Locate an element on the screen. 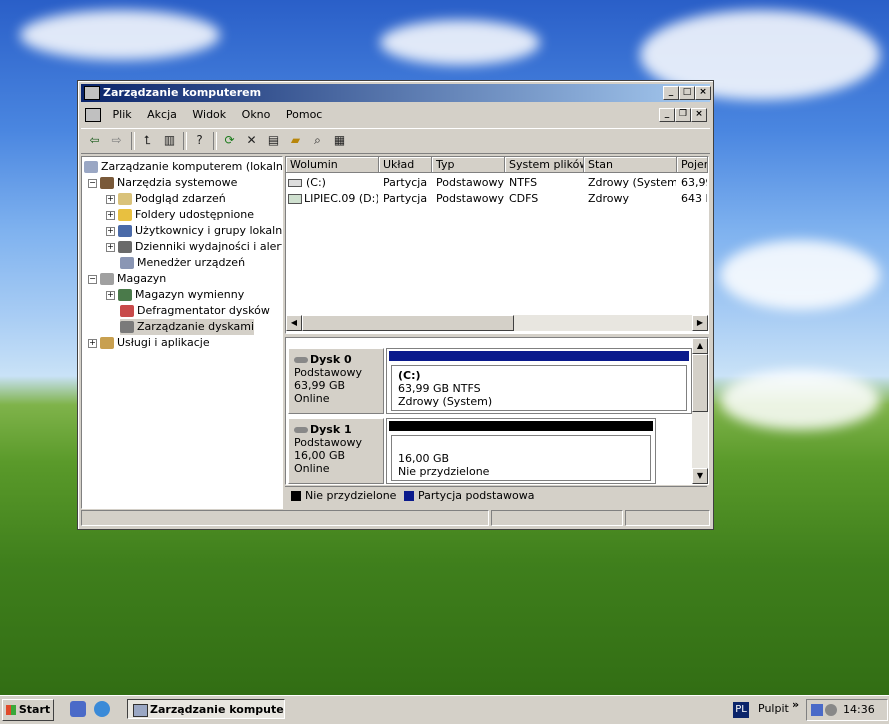  delete-icon: ✕ is located at coordinates (251, 140).